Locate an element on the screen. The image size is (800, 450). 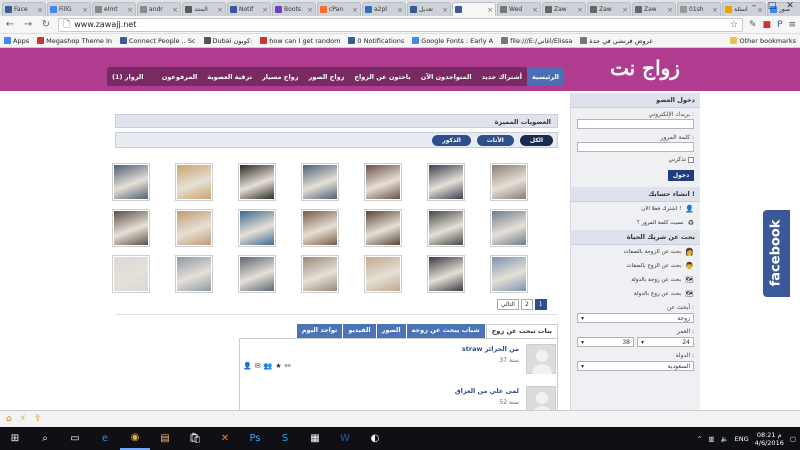
age-to-select: ▾ 38 is located at coordinates (605, 342).